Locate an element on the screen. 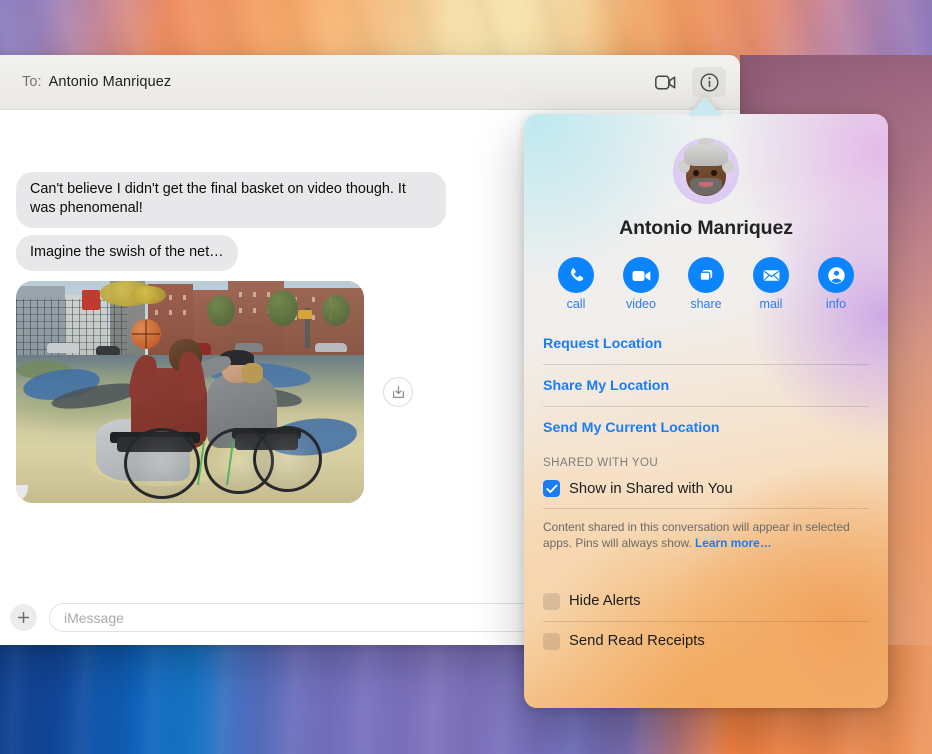 This screenshot has width=932, height=754. video-icon-circle is located at coordinates (641, 275).